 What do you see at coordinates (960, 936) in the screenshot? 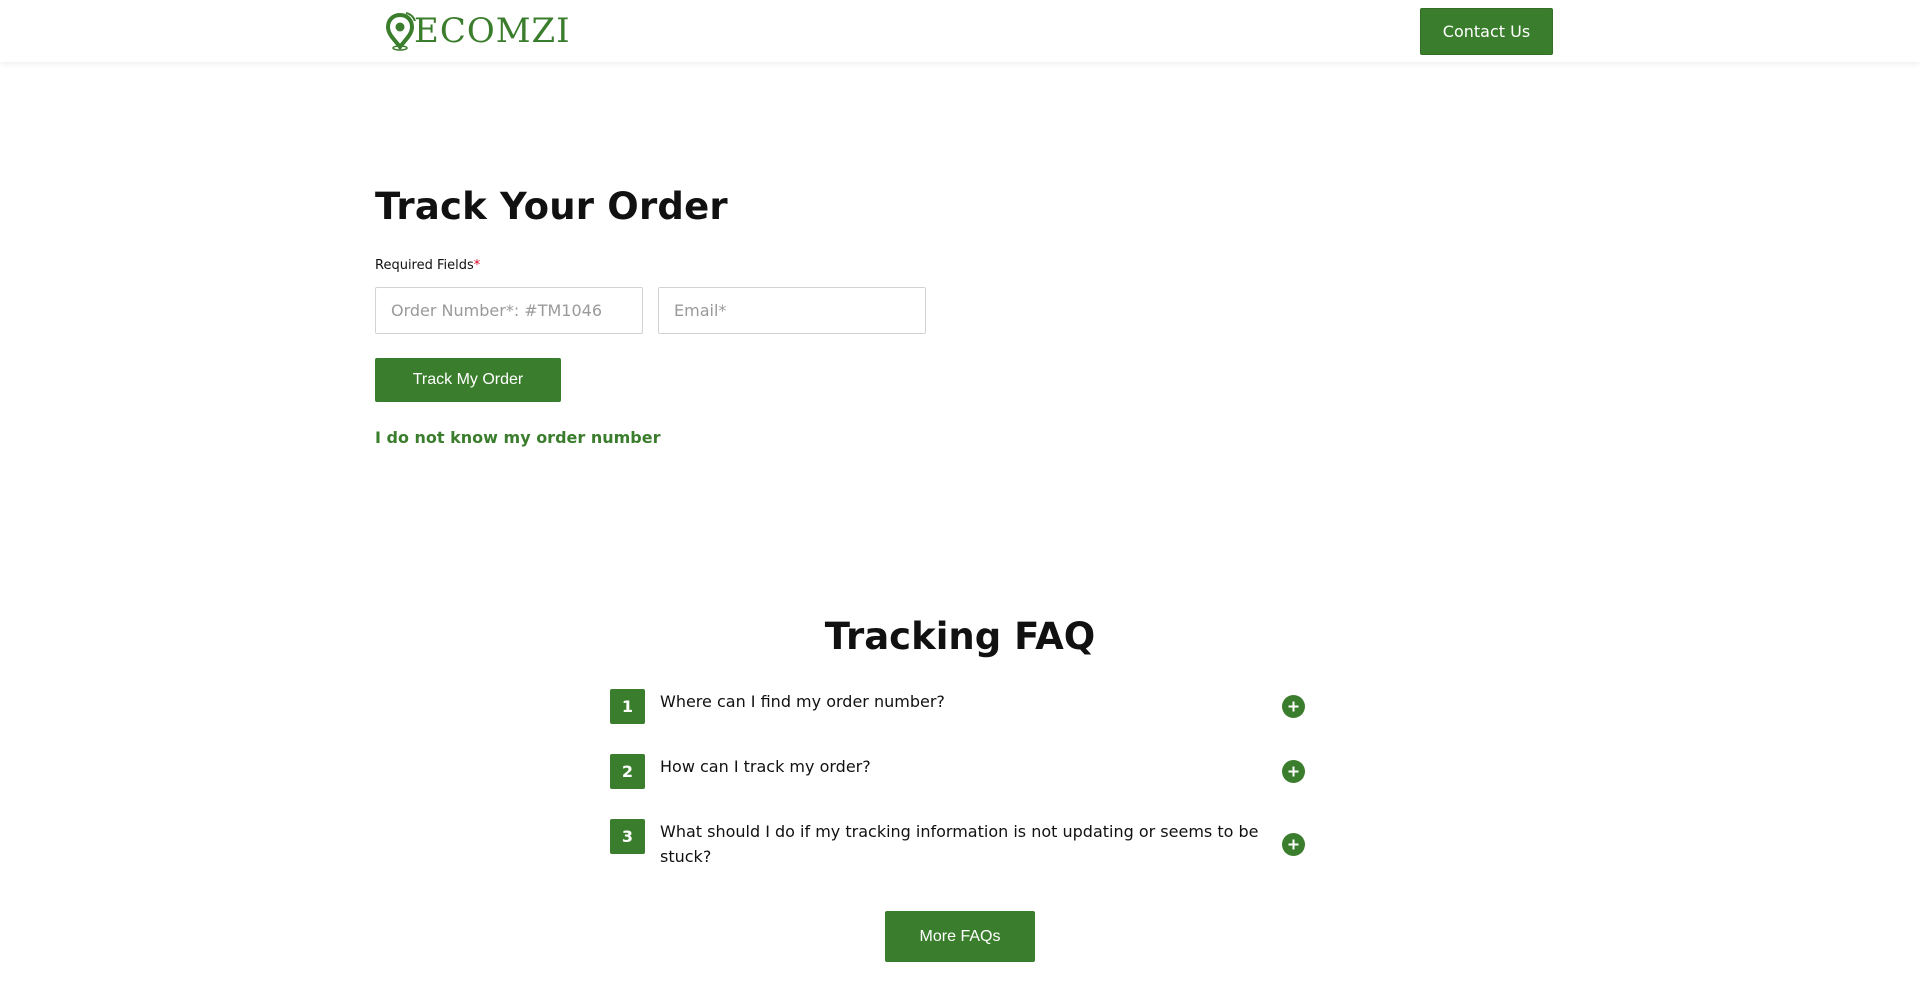
I see `more-faqs-button: More FAQs` at bounding box center [960, 936].